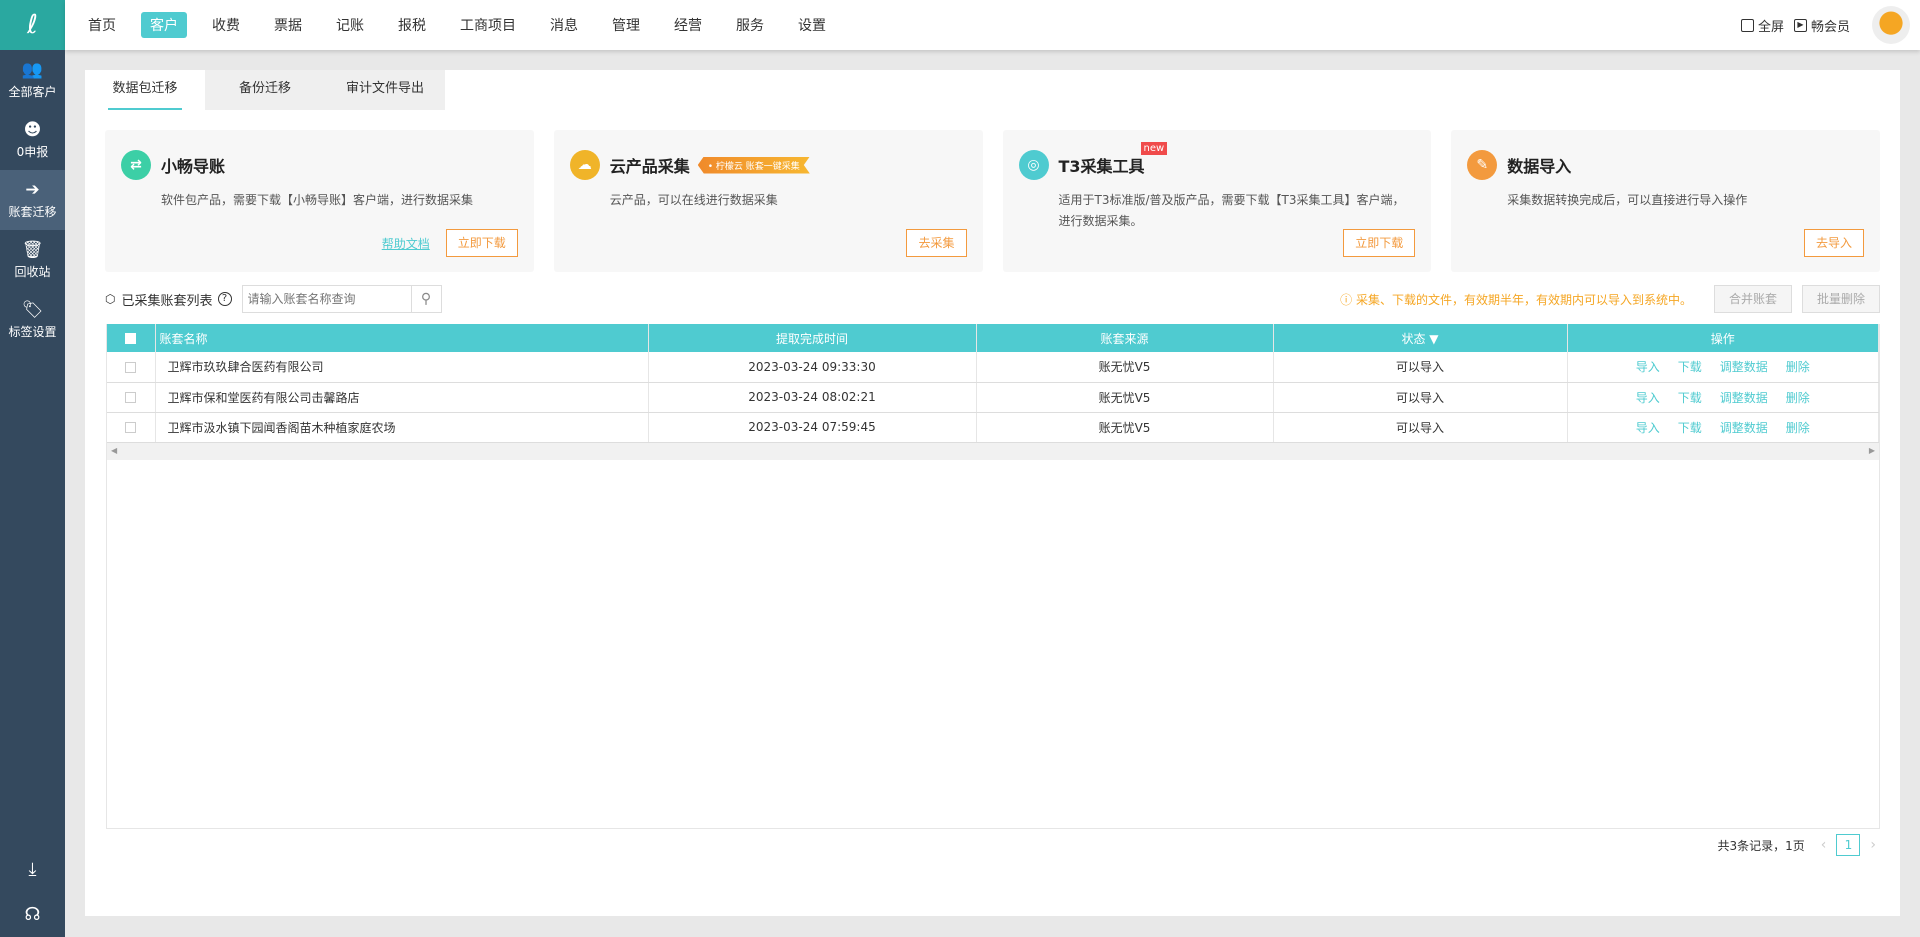 This screenshot has width=1920, height=937. Describe the element at coordinates (224, 299) in the screenshot. I see `help-icon: ?` at that location.